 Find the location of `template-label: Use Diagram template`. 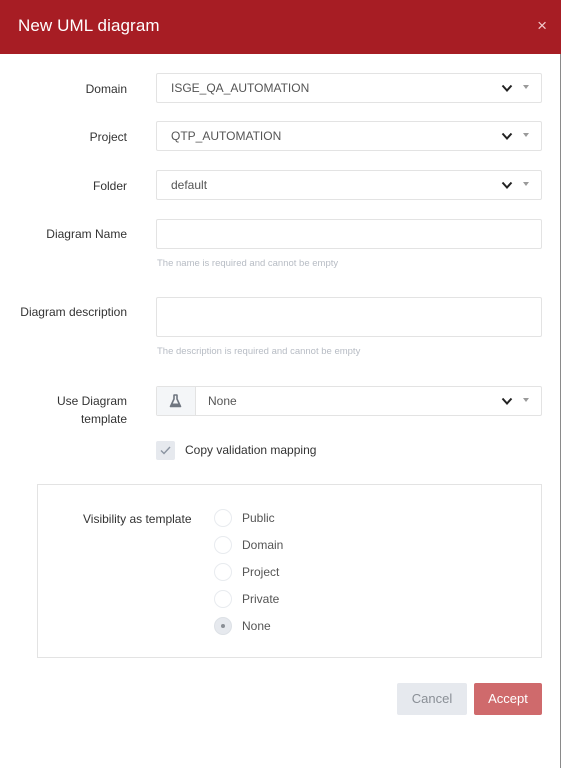

template-label: Use Diagram template is located at coordinates (92, 410).